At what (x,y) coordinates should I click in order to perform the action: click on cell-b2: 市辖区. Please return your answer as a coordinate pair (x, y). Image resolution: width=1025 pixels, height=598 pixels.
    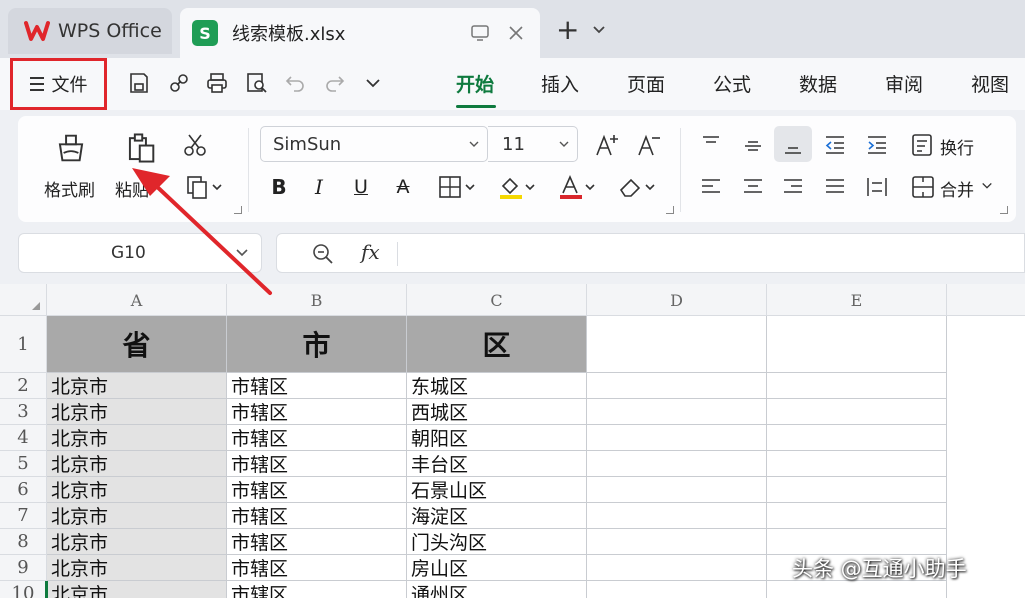
    Looking at the image, I should click on (317, 386).